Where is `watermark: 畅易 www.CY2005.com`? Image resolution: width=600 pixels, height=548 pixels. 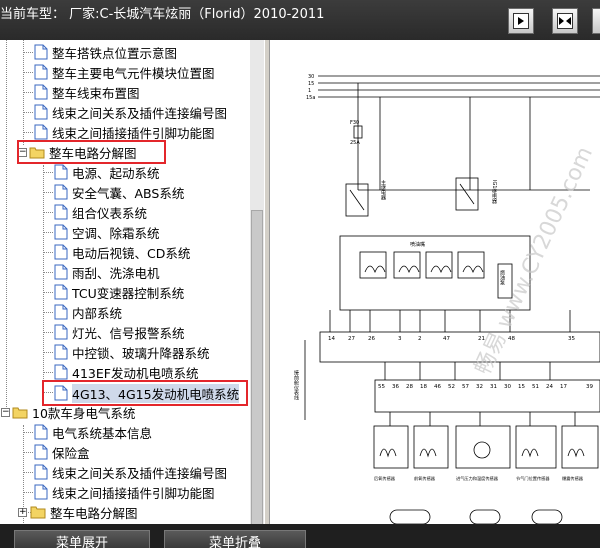 watermark: 畅易 www.CY2005.com is located at coordinates (534, 261).